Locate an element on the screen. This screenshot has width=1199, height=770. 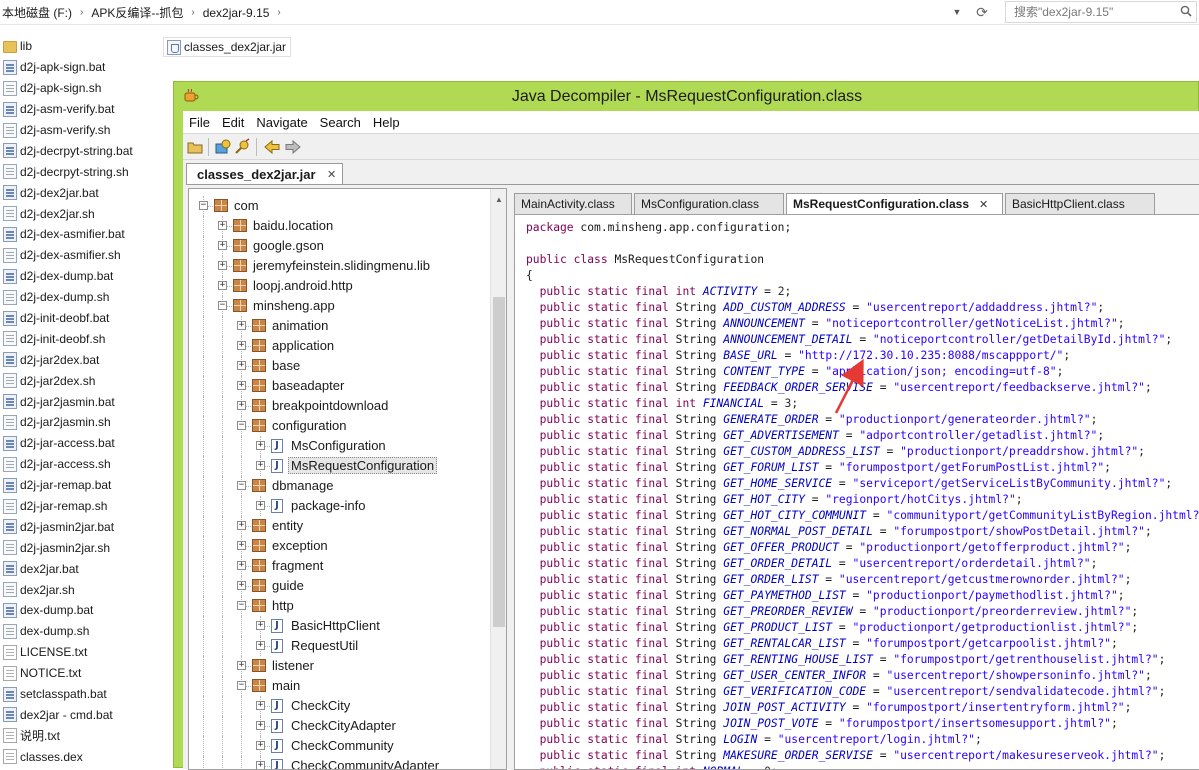
tree-package-node: configuration is located at coordinates (339, 426).